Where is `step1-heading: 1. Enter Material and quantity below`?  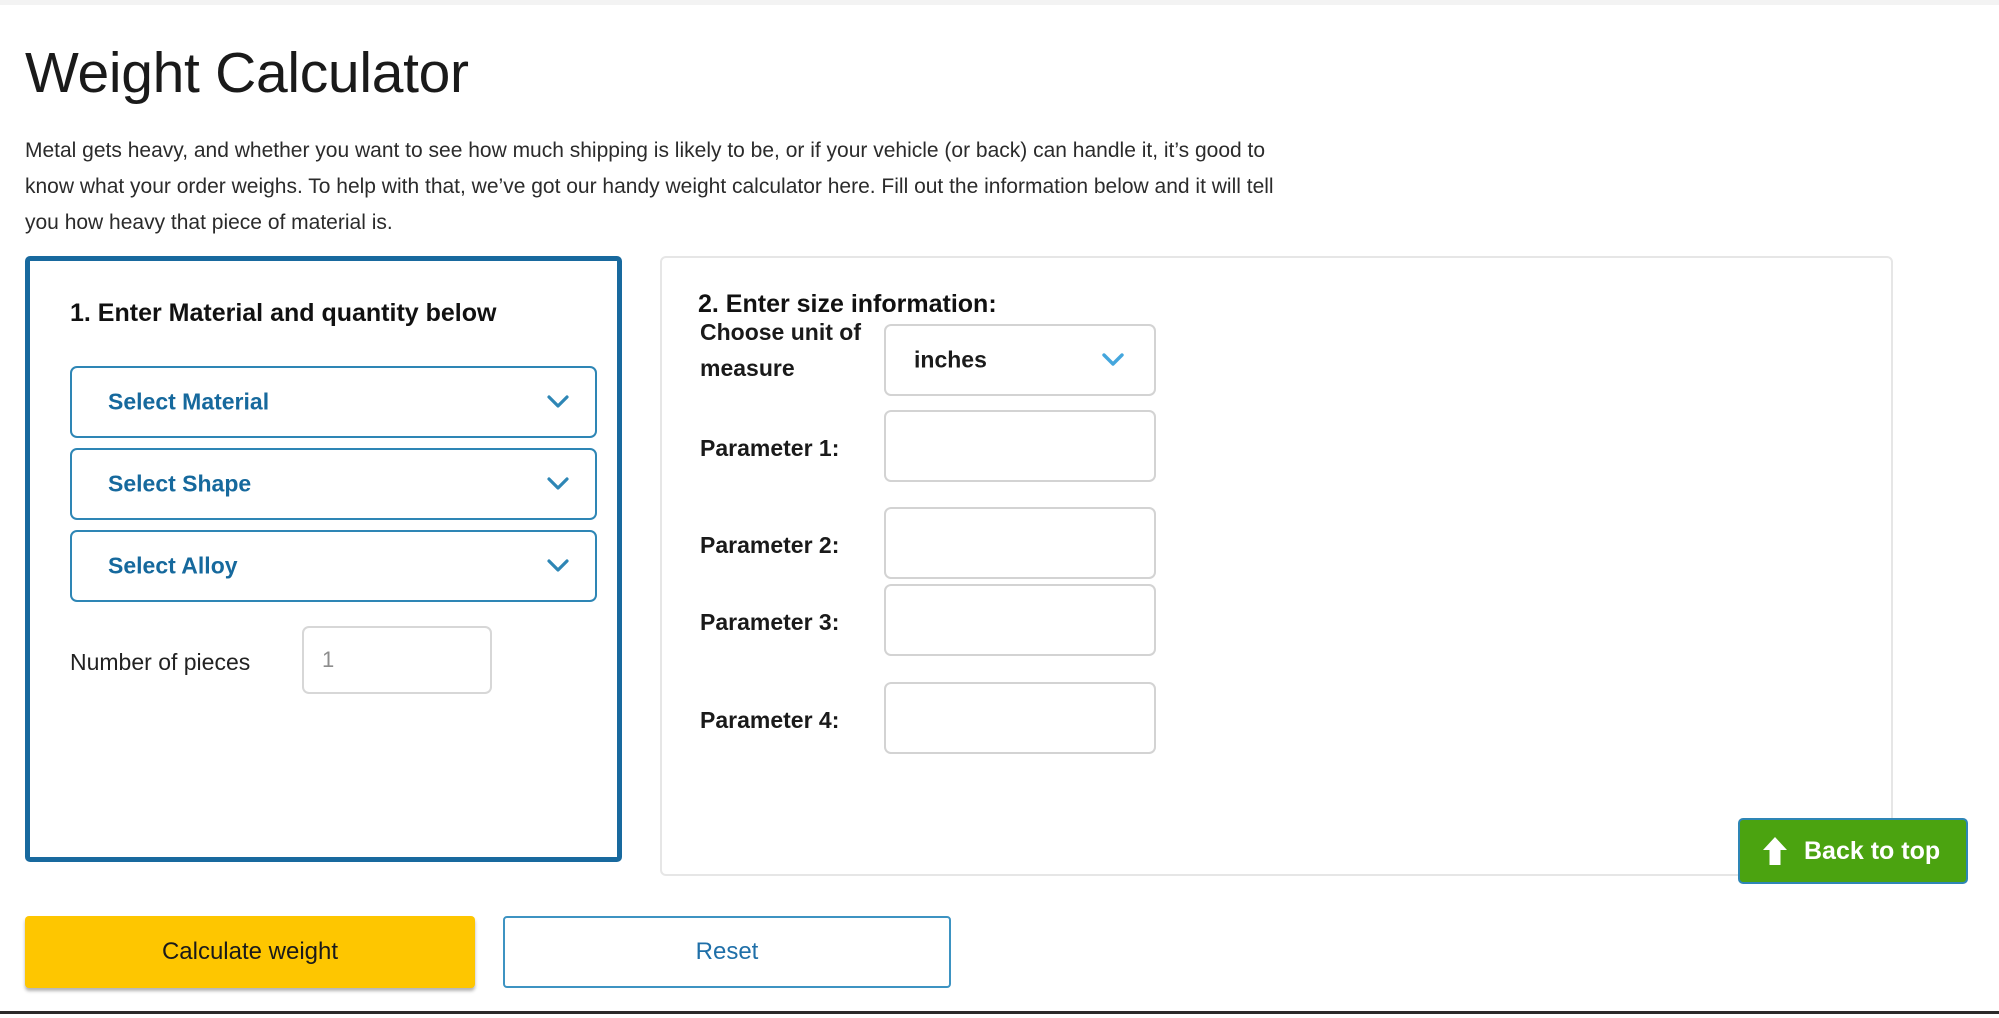 step1-heading: 1. Enter Material and quantity below is located at coordinates (283, 313).